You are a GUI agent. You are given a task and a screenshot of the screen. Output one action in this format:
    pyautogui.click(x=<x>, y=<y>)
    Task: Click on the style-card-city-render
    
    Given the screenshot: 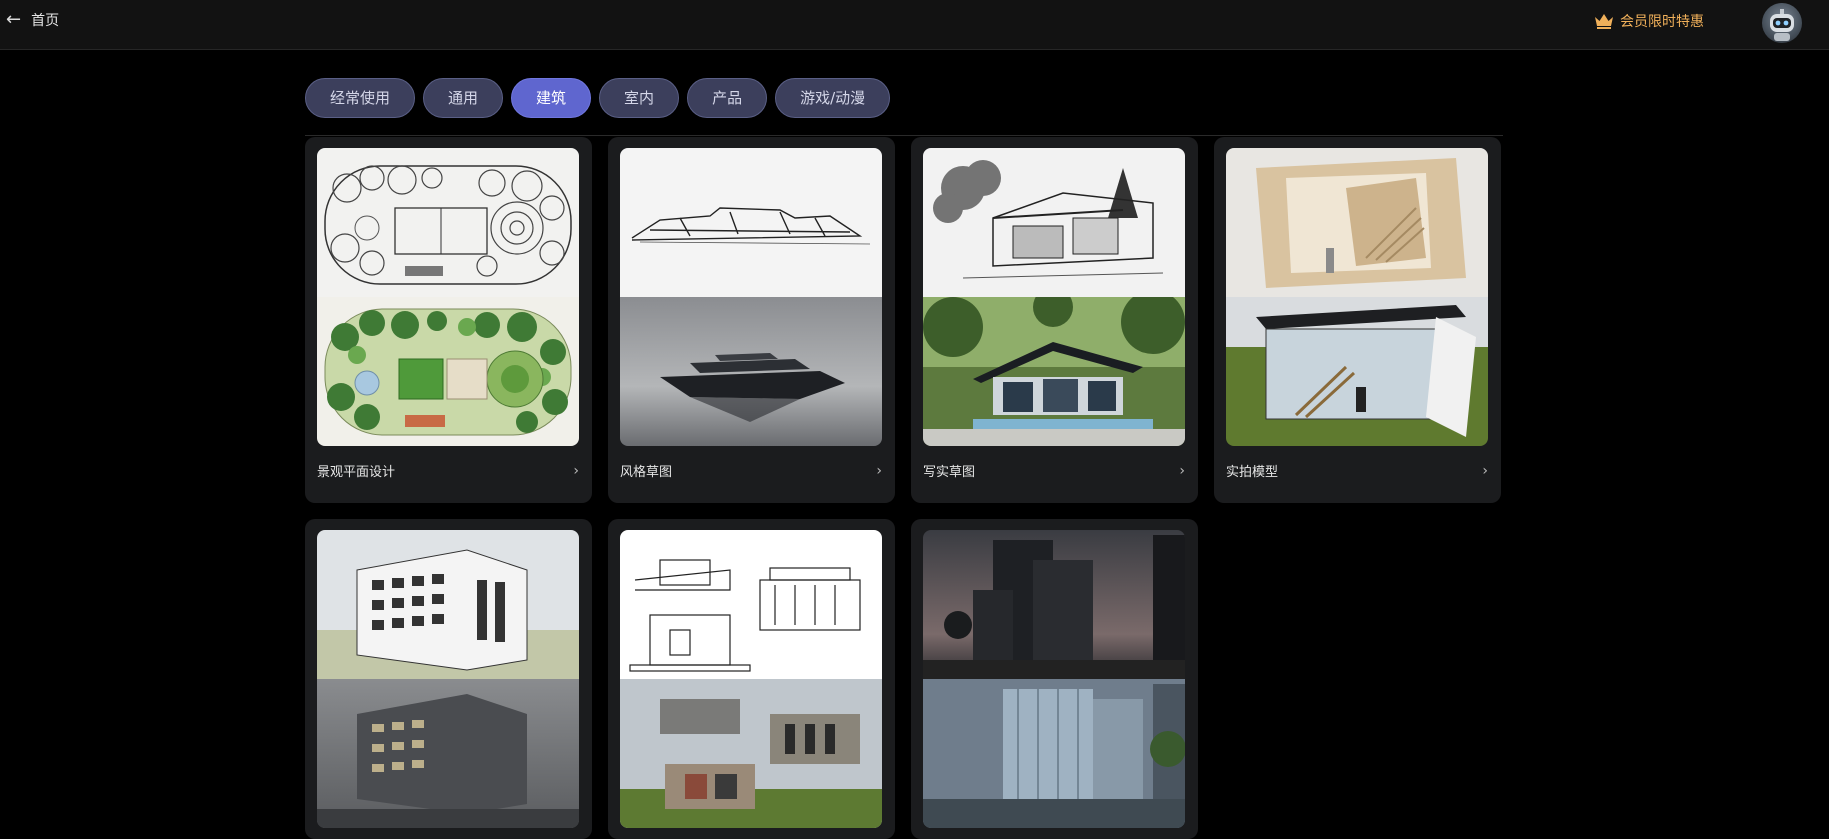 What is the action you would take?
    pyautogui.click(x=1054, y=679)
    